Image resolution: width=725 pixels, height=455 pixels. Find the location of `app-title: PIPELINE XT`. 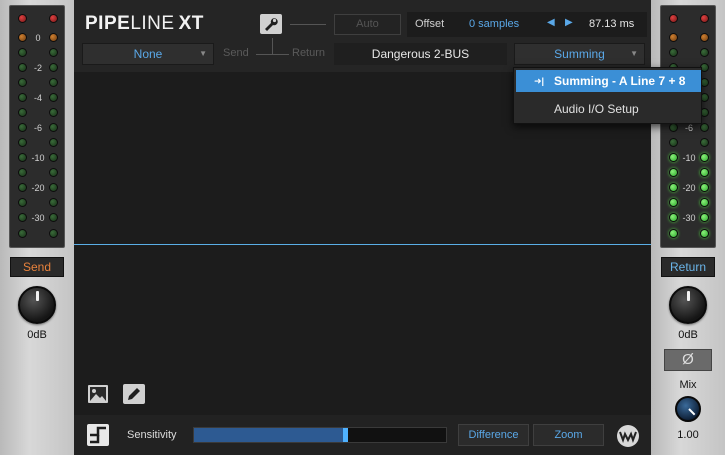

app-title: PIPELINE XT is located at coordinates (144, 24).